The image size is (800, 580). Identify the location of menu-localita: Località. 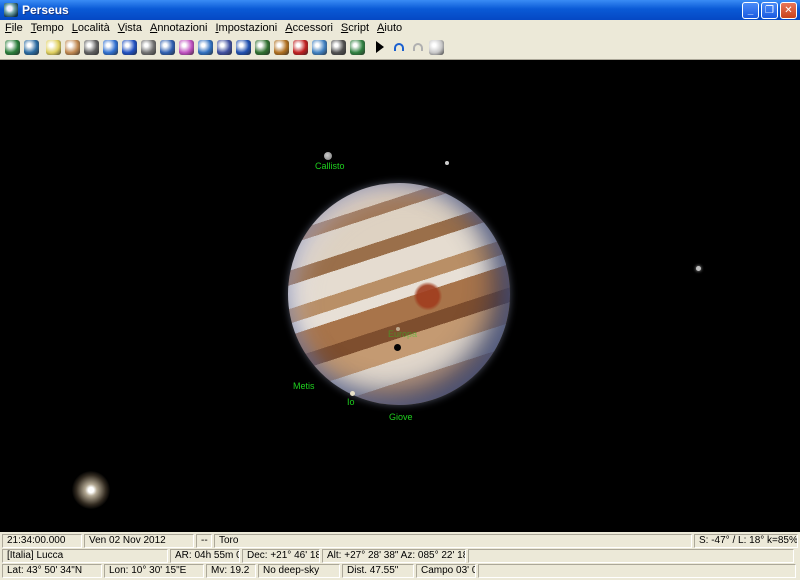
(92, 28).